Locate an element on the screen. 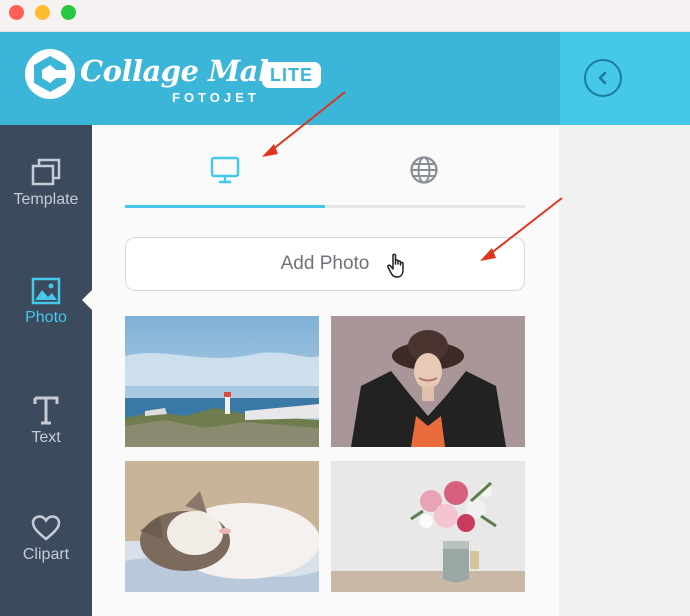 The width and height of the screenshot is (690, 616). arrow-to-computer-tab-icon is located at coordinates (304, 124).